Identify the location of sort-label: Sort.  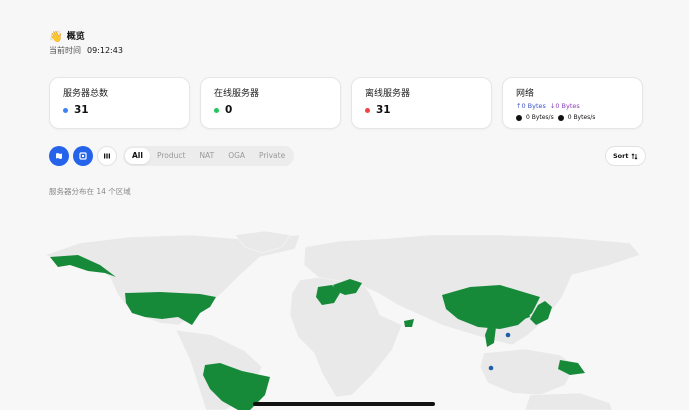
(621, 156).